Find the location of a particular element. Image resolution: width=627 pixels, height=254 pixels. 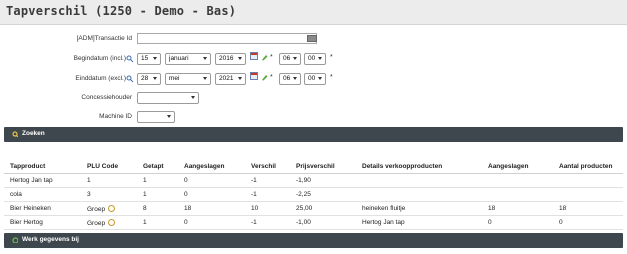

machine-select is located at coordinates (156, 117).